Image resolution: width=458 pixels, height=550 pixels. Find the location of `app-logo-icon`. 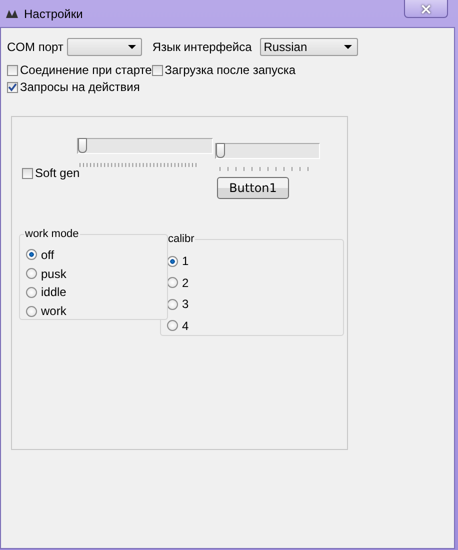

app-logo-icon is located at coordinates (12, 14).